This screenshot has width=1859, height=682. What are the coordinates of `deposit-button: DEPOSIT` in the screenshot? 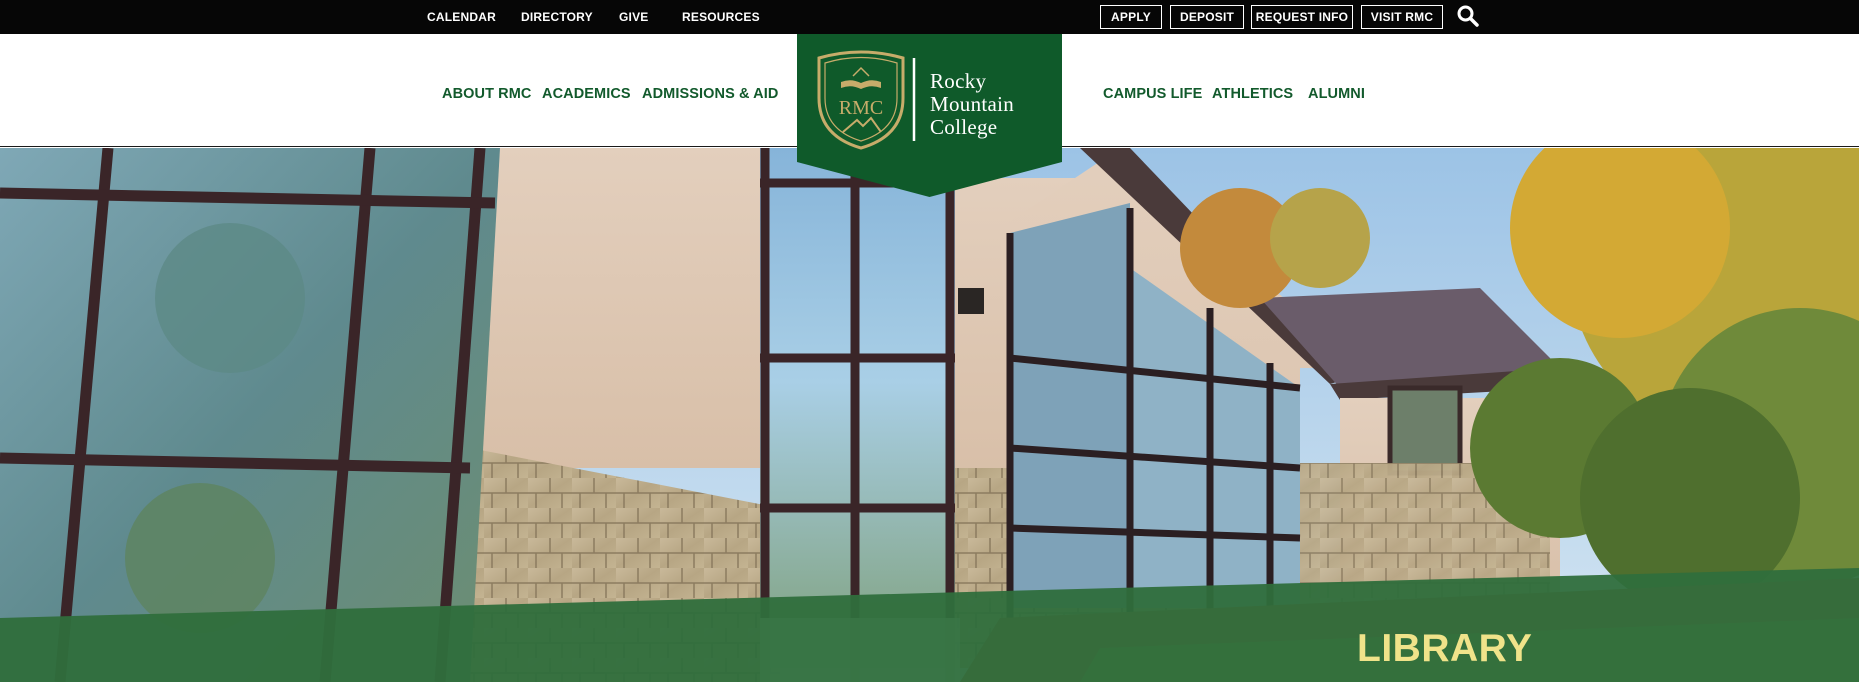 It's located at (1207, 17).